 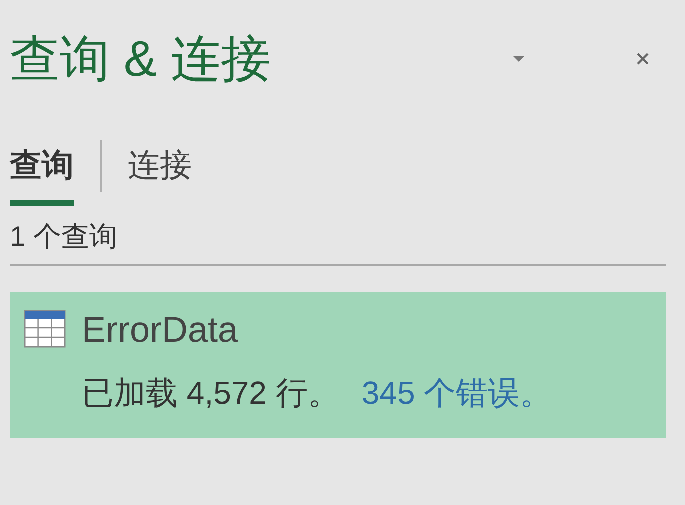 What do you see at coordinates (161, 330) in the screenshot?
I see `query-name: ErrorData` at bounding box center [161, 330].